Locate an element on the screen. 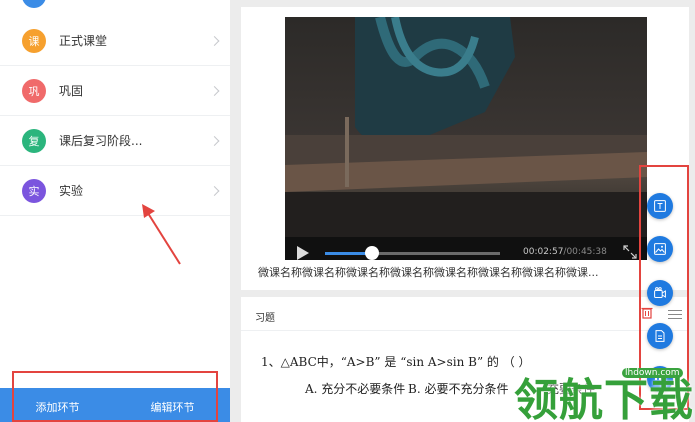 The height and width of the screenshot is (422, 695). video-controls: 00:02:57/00:45:38 is located at coordinates (466, 248).